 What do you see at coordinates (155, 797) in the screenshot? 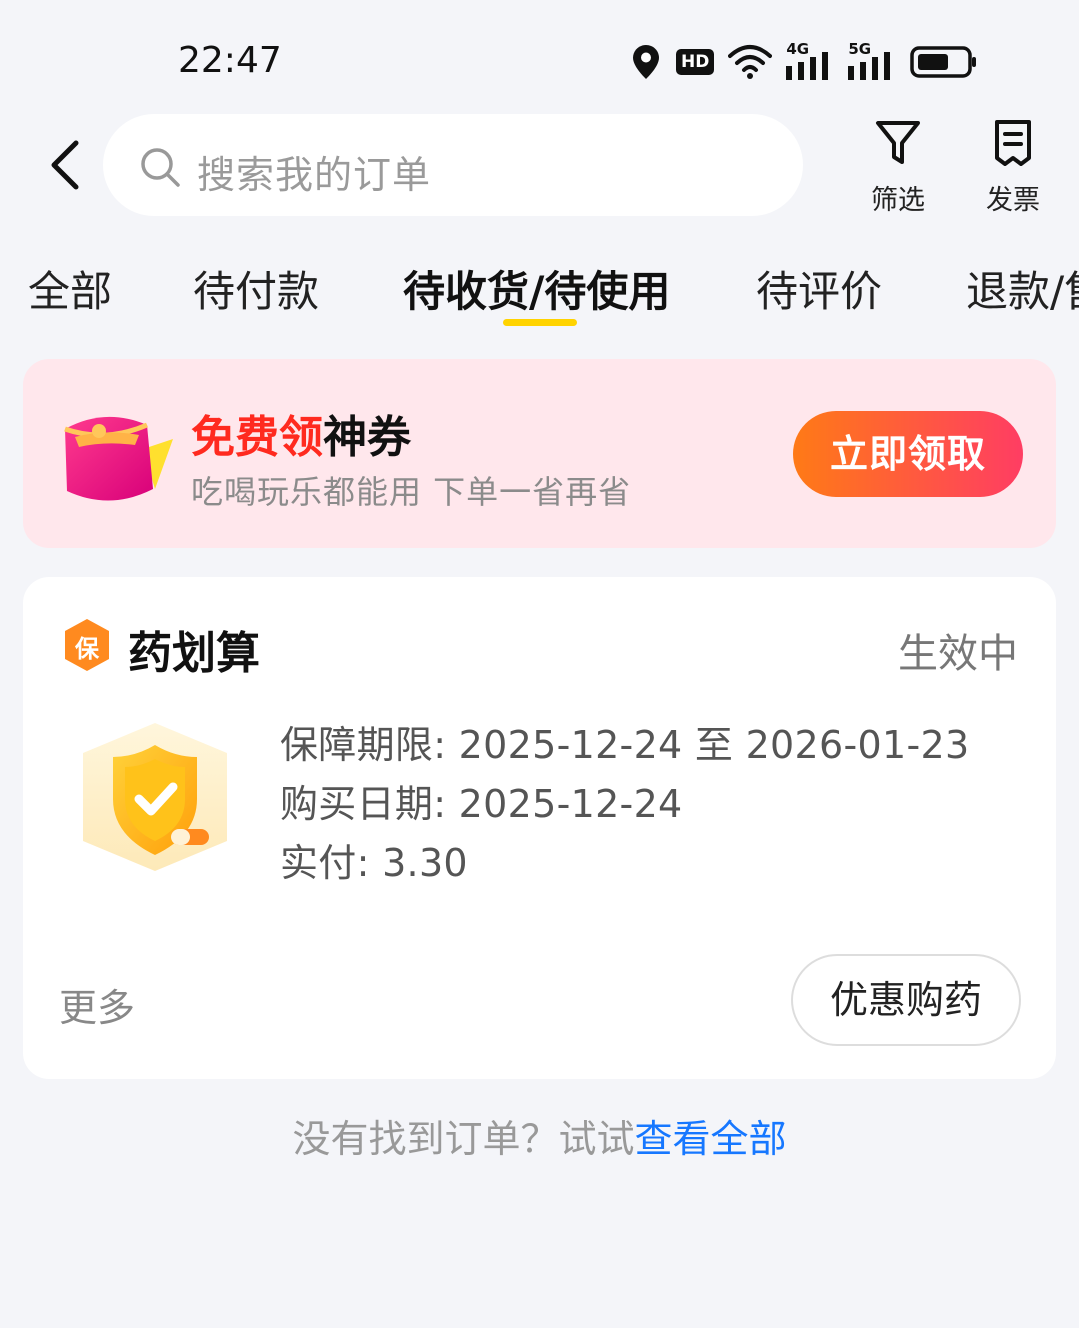
I see `shield-product-image` at bounding box center [155, 797].